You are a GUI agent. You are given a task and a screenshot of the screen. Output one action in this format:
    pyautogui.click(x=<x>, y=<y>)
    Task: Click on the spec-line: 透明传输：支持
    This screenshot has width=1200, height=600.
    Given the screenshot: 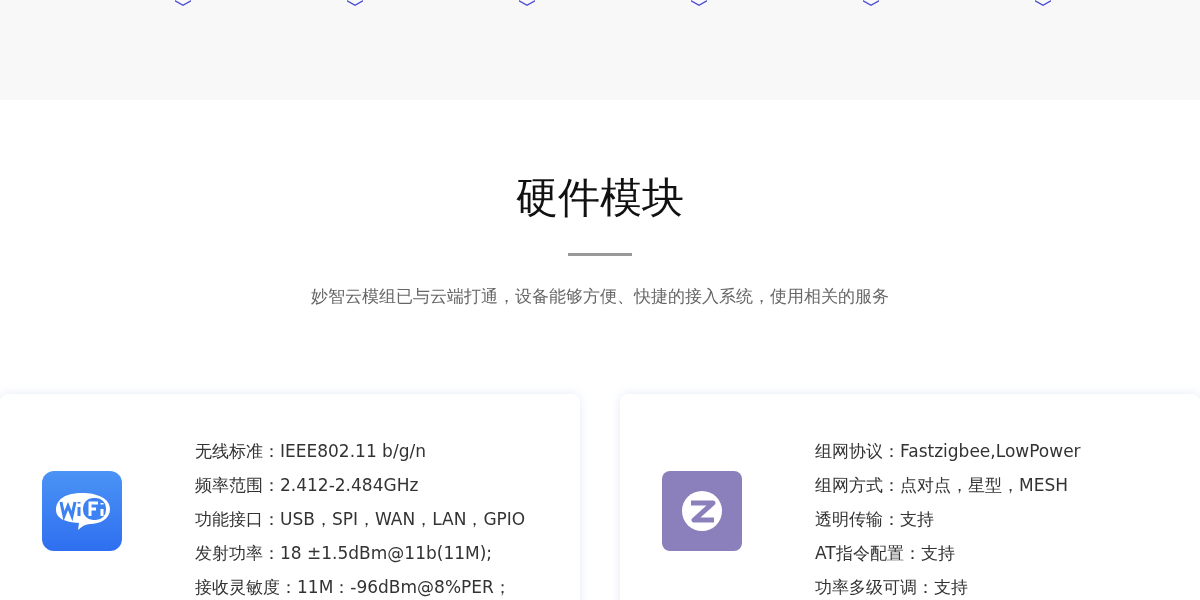 What is the action you would take?
    pyautogui.click(x=875, y=519)
    